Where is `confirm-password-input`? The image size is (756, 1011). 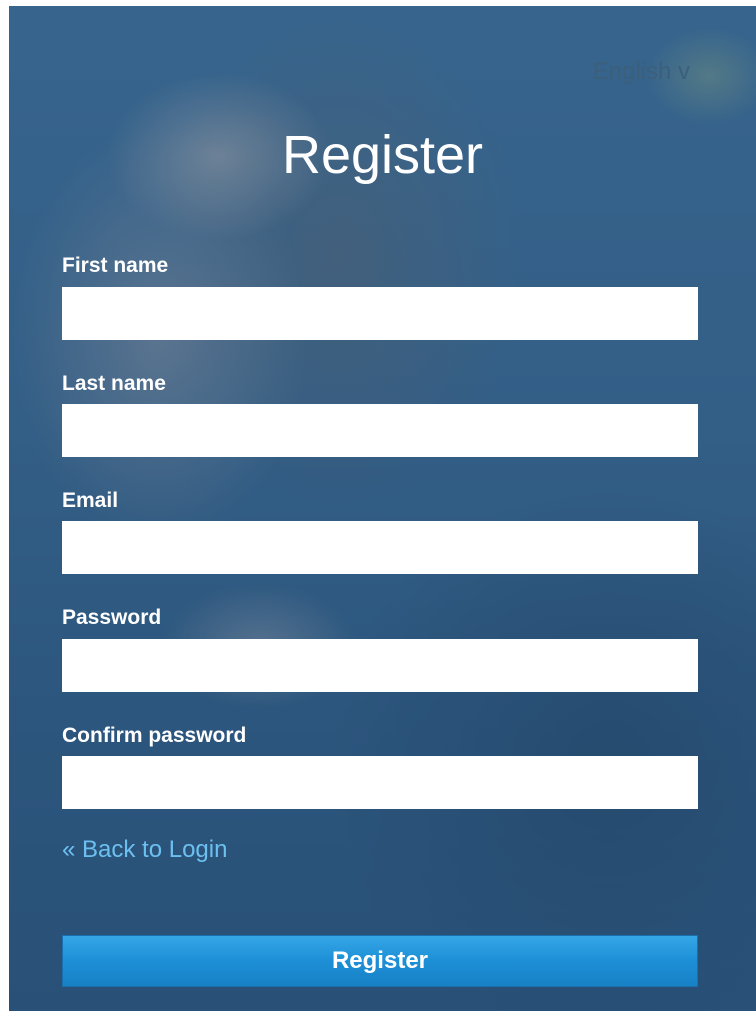 confirm-password-input is located at coordinates (380, 782).